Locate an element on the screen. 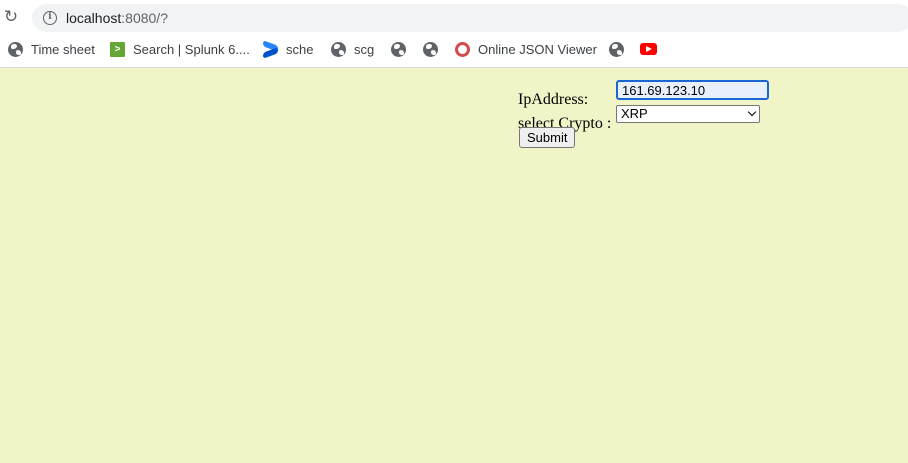  bookmark-youtube is located at coordinates (648, 49).